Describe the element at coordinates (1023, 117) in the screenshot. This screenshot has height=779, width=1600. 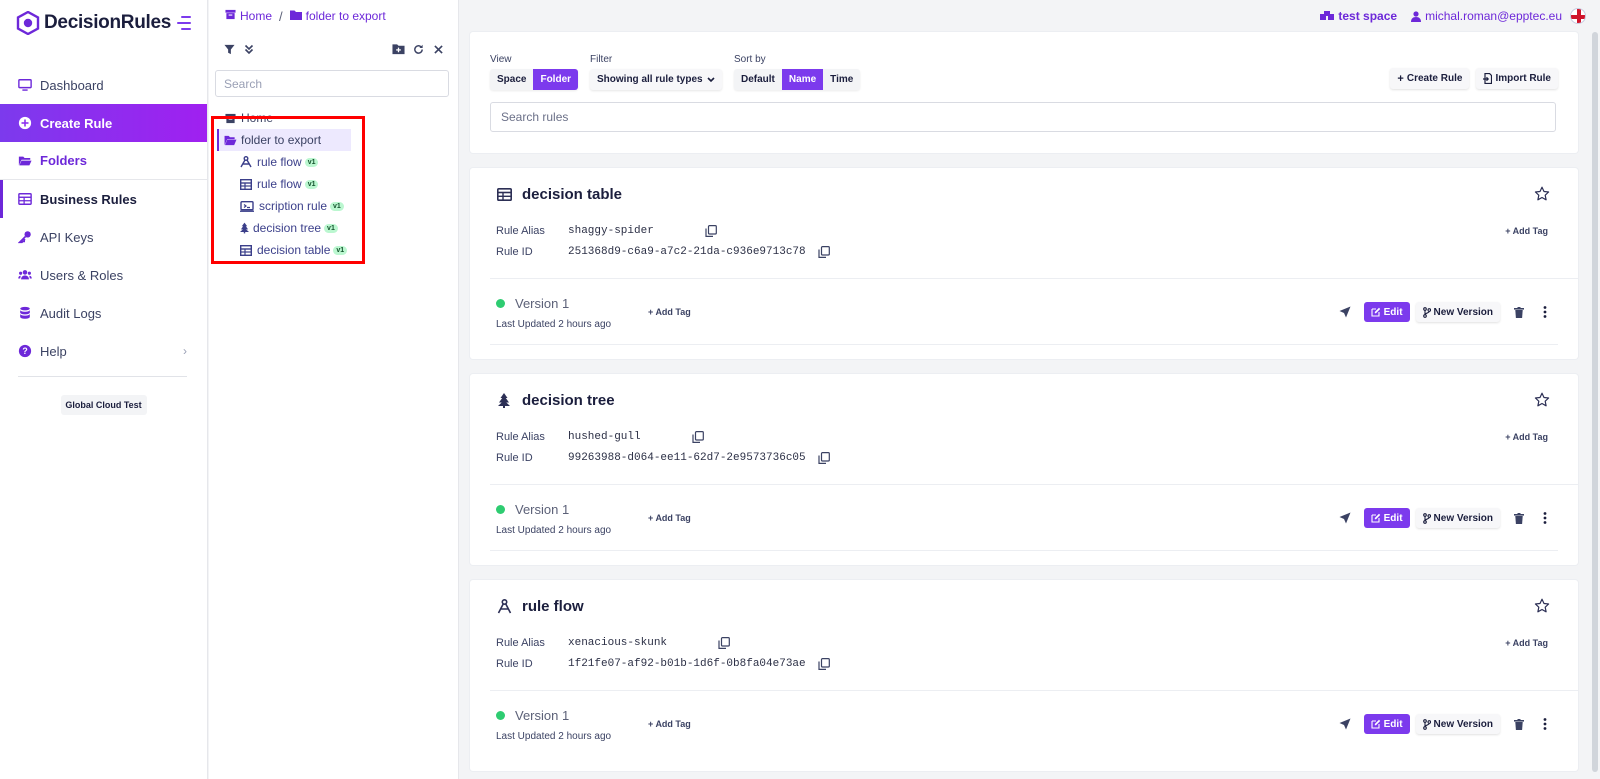
I see `search-rules-input: Search rules` at that location.